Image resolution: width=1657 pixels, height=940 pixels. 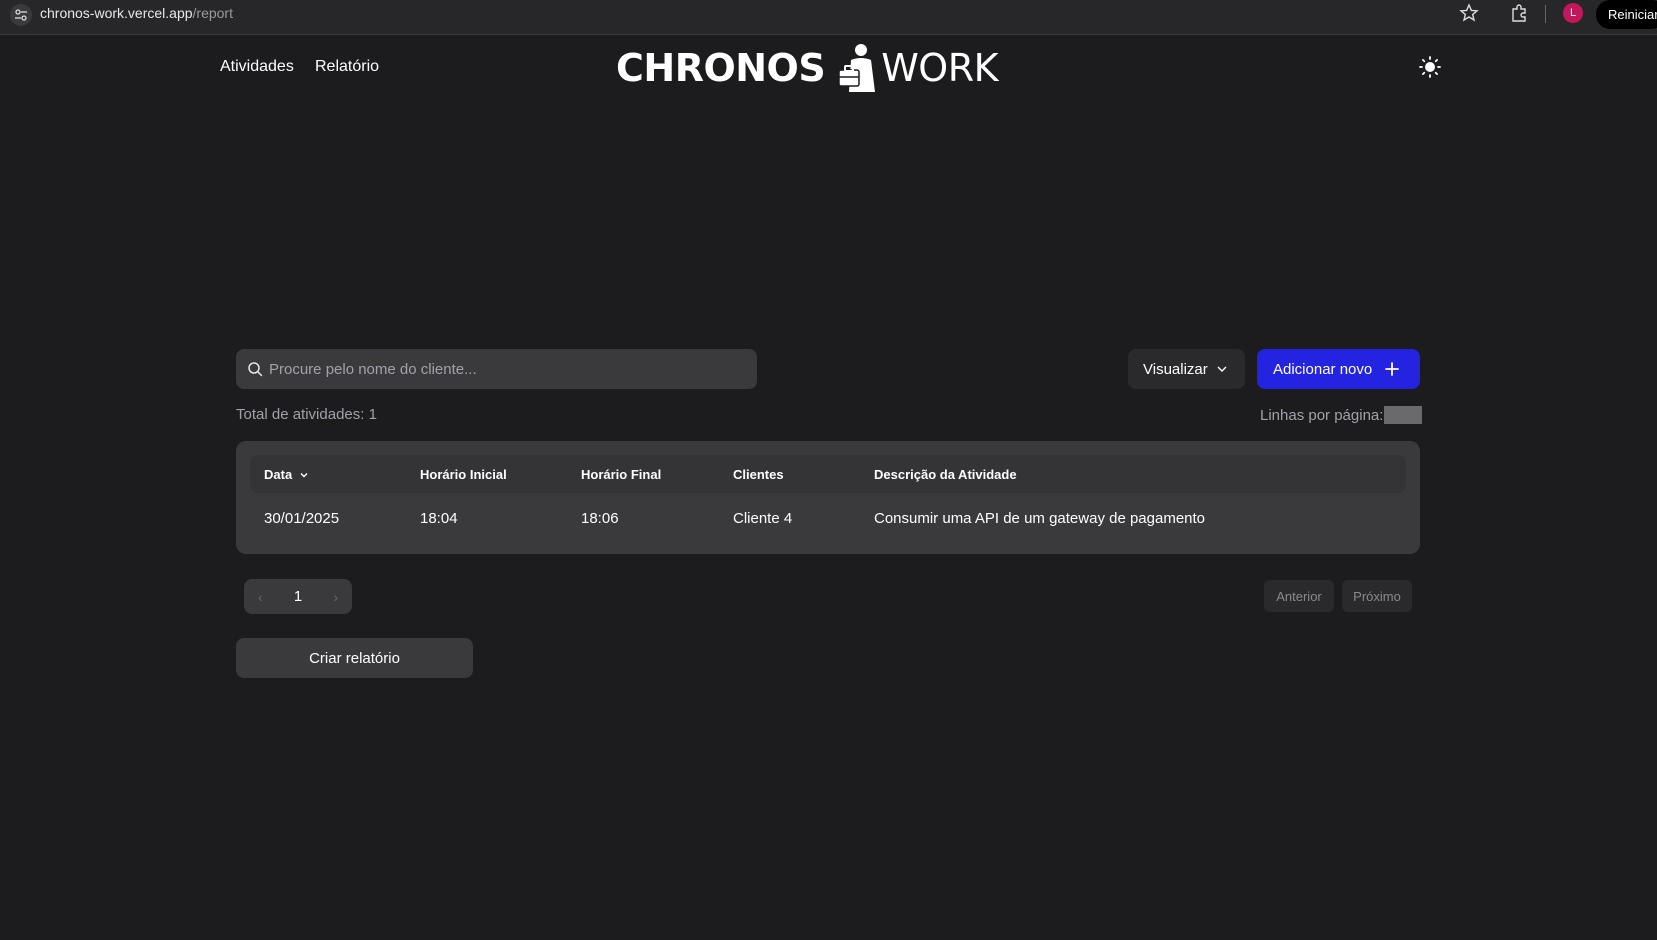 What do you see at coordinates (302, 518) in the screenshot?
I see `cell-data: 30/01/2025` at bounding box center [302, 518].